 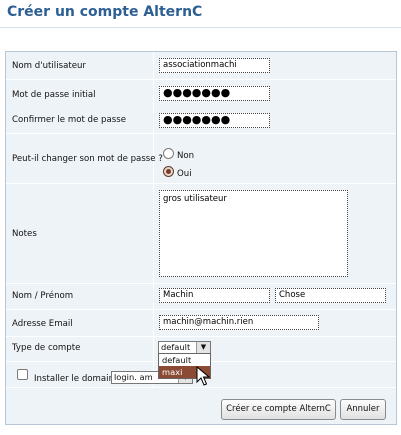 What do you see at coordinates (77, 379) in the screenshot?
I see `install-domain-label: Installer le domaine` at bounding box center [77, 379].